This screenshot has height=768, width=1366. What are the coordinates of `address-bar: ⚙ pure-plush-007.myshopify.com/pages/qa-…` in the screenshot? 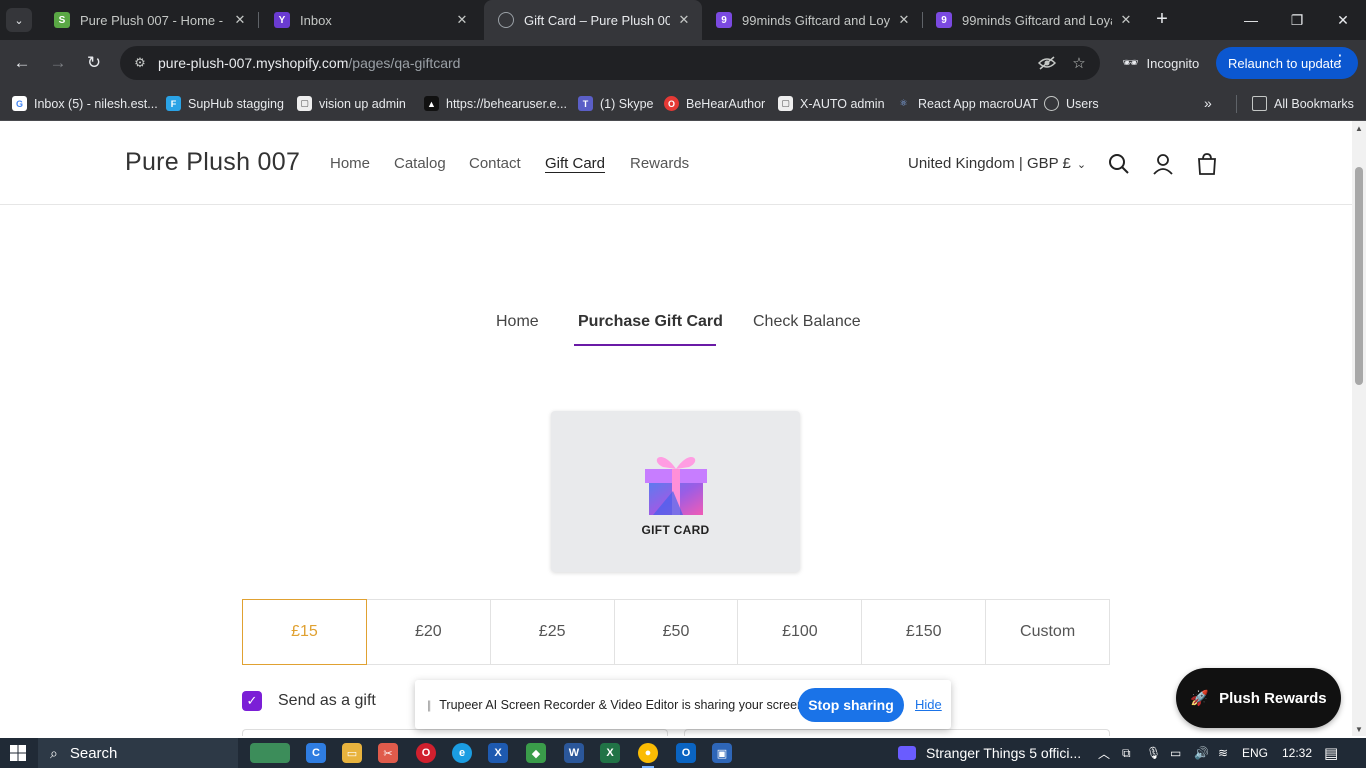 It's located at (610, 63).